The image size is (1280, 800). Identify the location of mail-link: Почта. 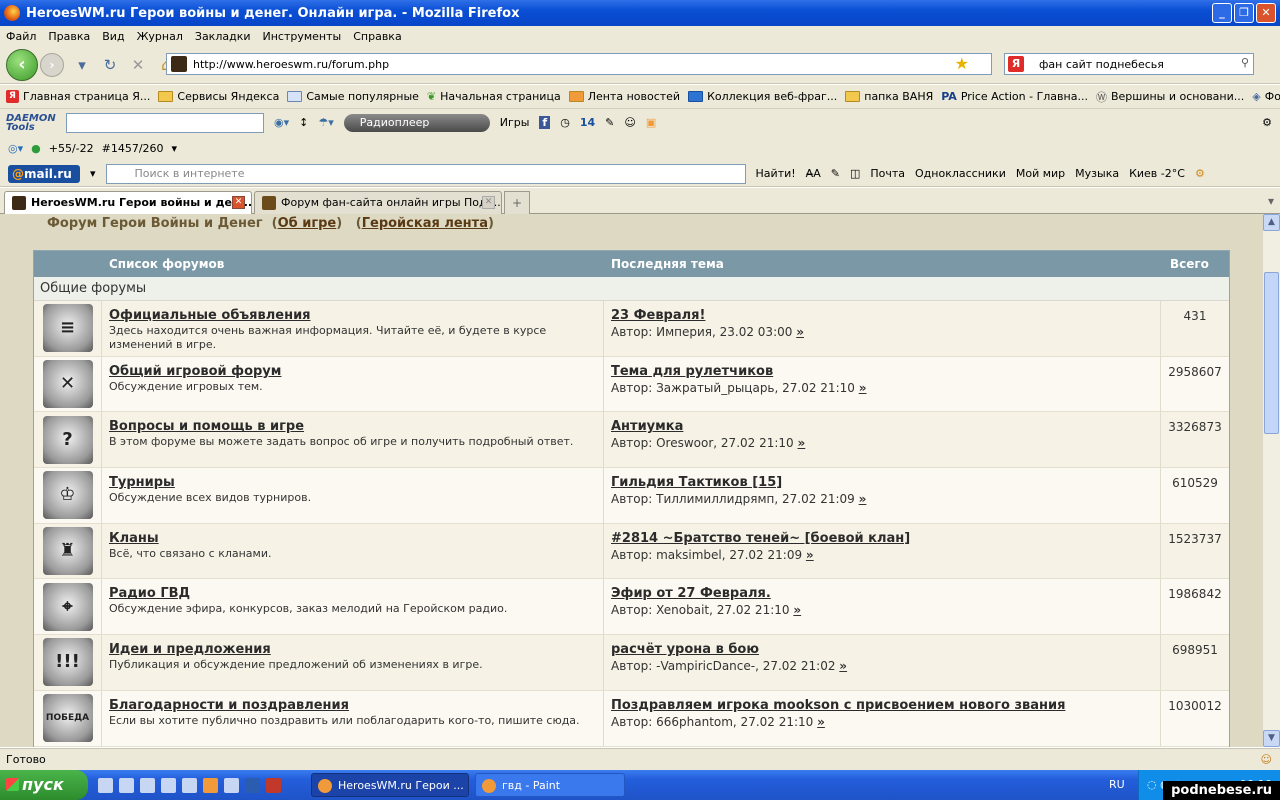
(887, 173).